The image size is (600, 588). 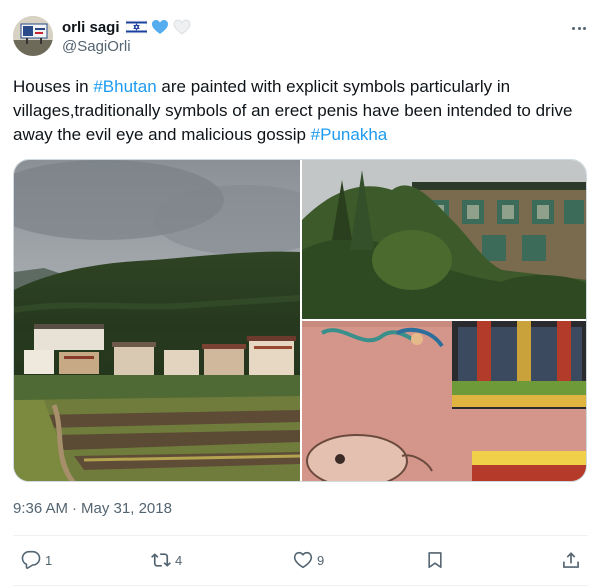 I want to click on tweet-timestamp: 9:36 AM · May 31, 2018, so click(x=92, y=508).